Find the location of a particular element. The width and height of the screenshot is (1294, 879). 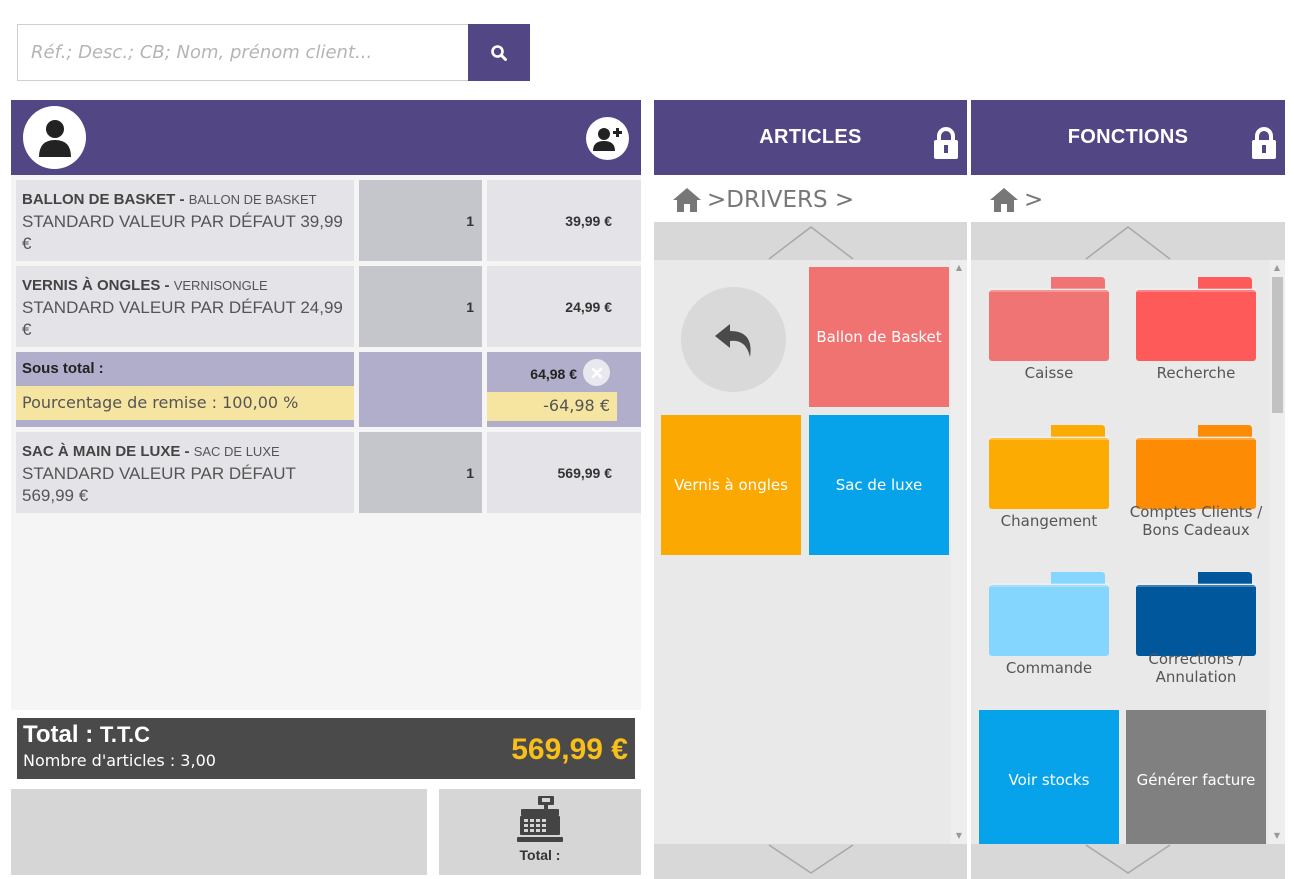

product-ref: SAC DE LUXE is located at coordinates (236, 451).